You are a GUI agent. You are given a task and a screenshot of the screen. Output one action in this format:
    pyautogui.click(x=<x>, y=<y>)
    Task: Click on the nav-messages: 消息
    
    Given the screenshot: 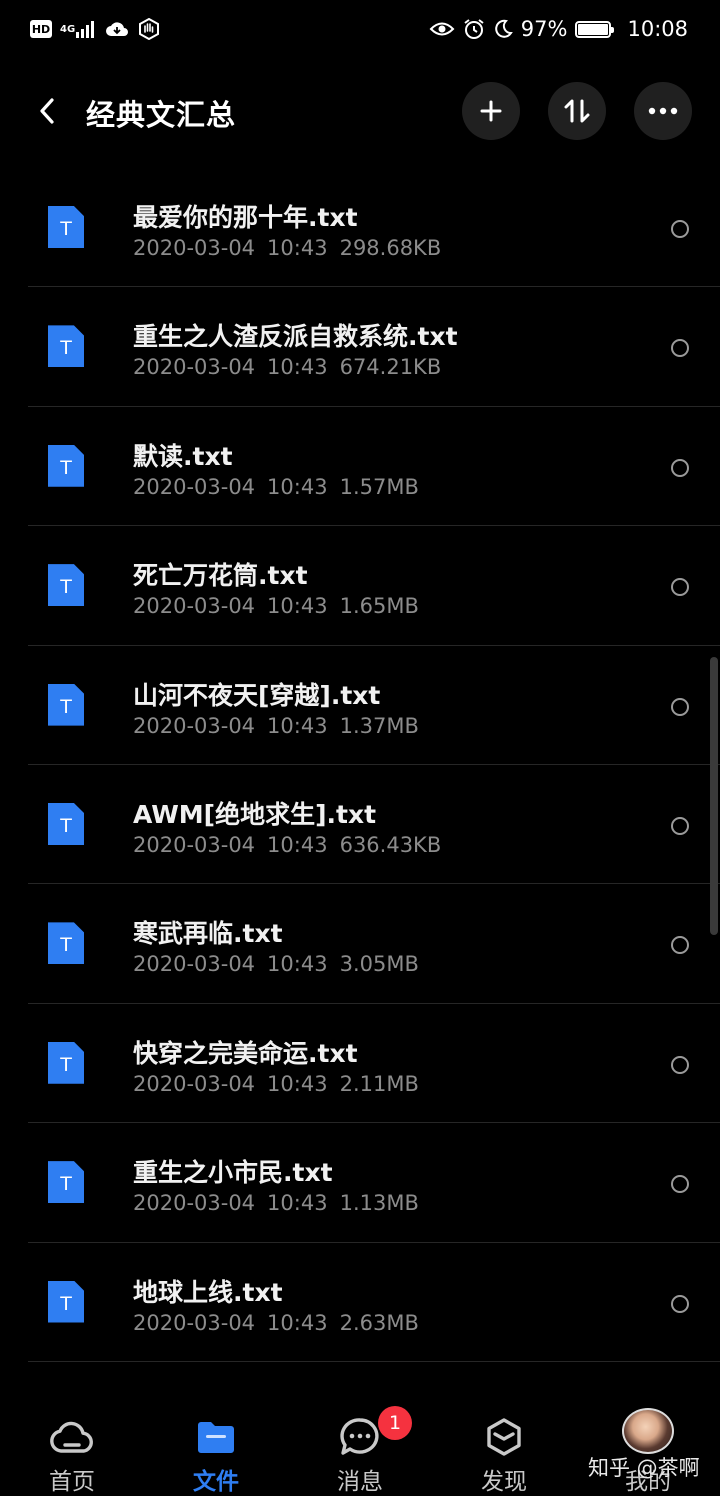 What is the action you would take?
    pyautogui.click(x=360, y=1446)
    